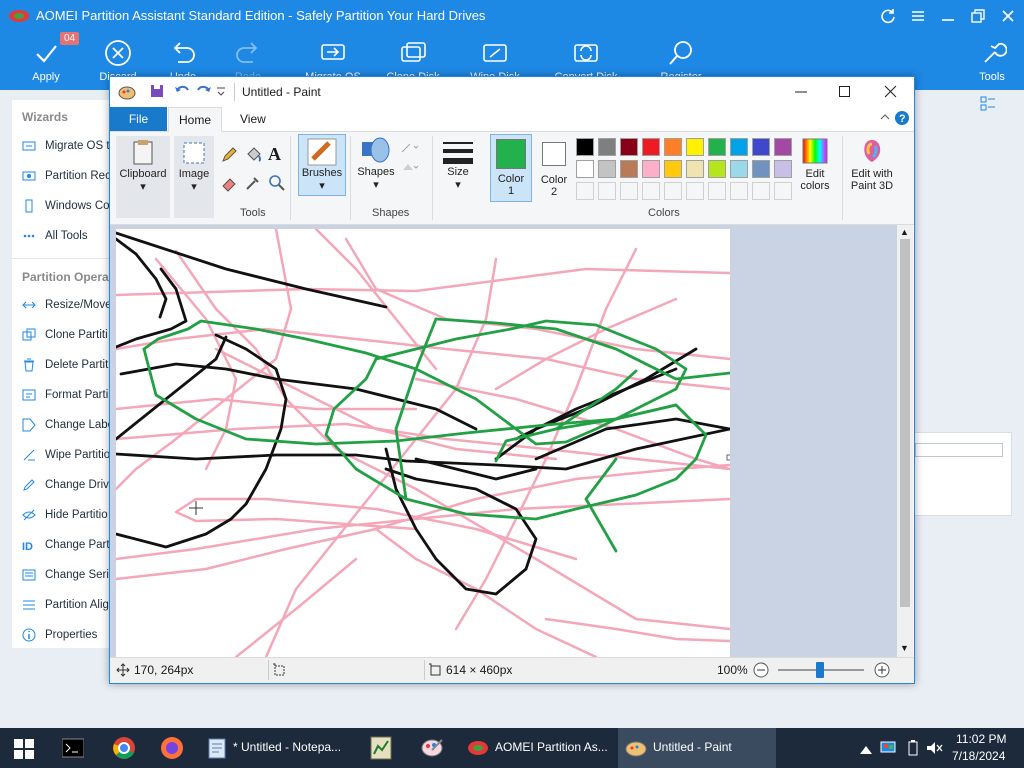 This screenshot has height=768, width=1024. I want to click on view-toggle-icon, so click(988, 105).